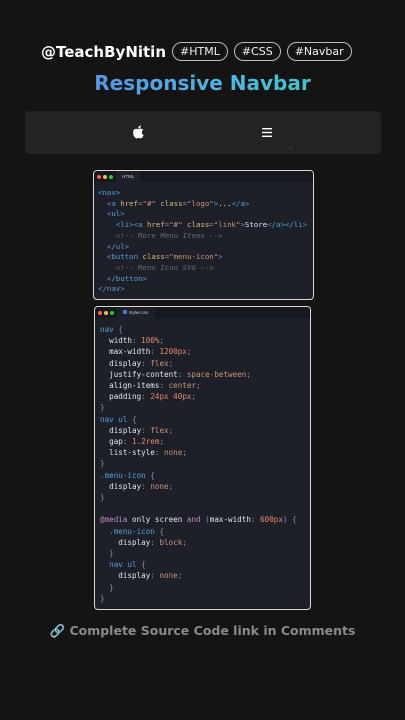 This screenshot has width=405, height=720. What do you see at coordinates (194, 257) in the screenshot?
I see `code-token: "menu-icon"` at bounding box center [194, 257].